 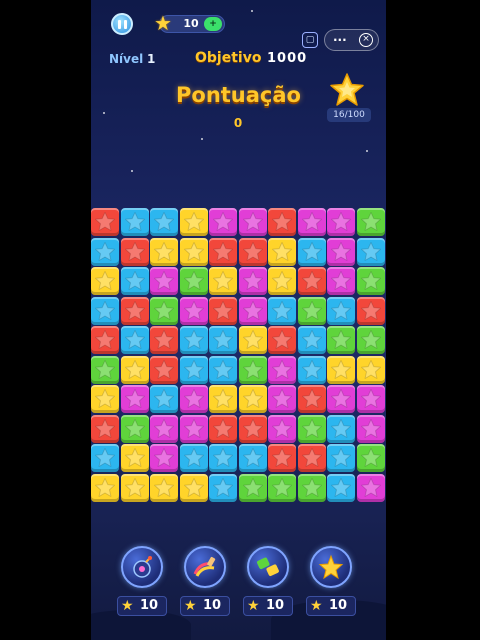 I want to click on bomb-booster-button: ★ 10, so click(x=142, y=583).